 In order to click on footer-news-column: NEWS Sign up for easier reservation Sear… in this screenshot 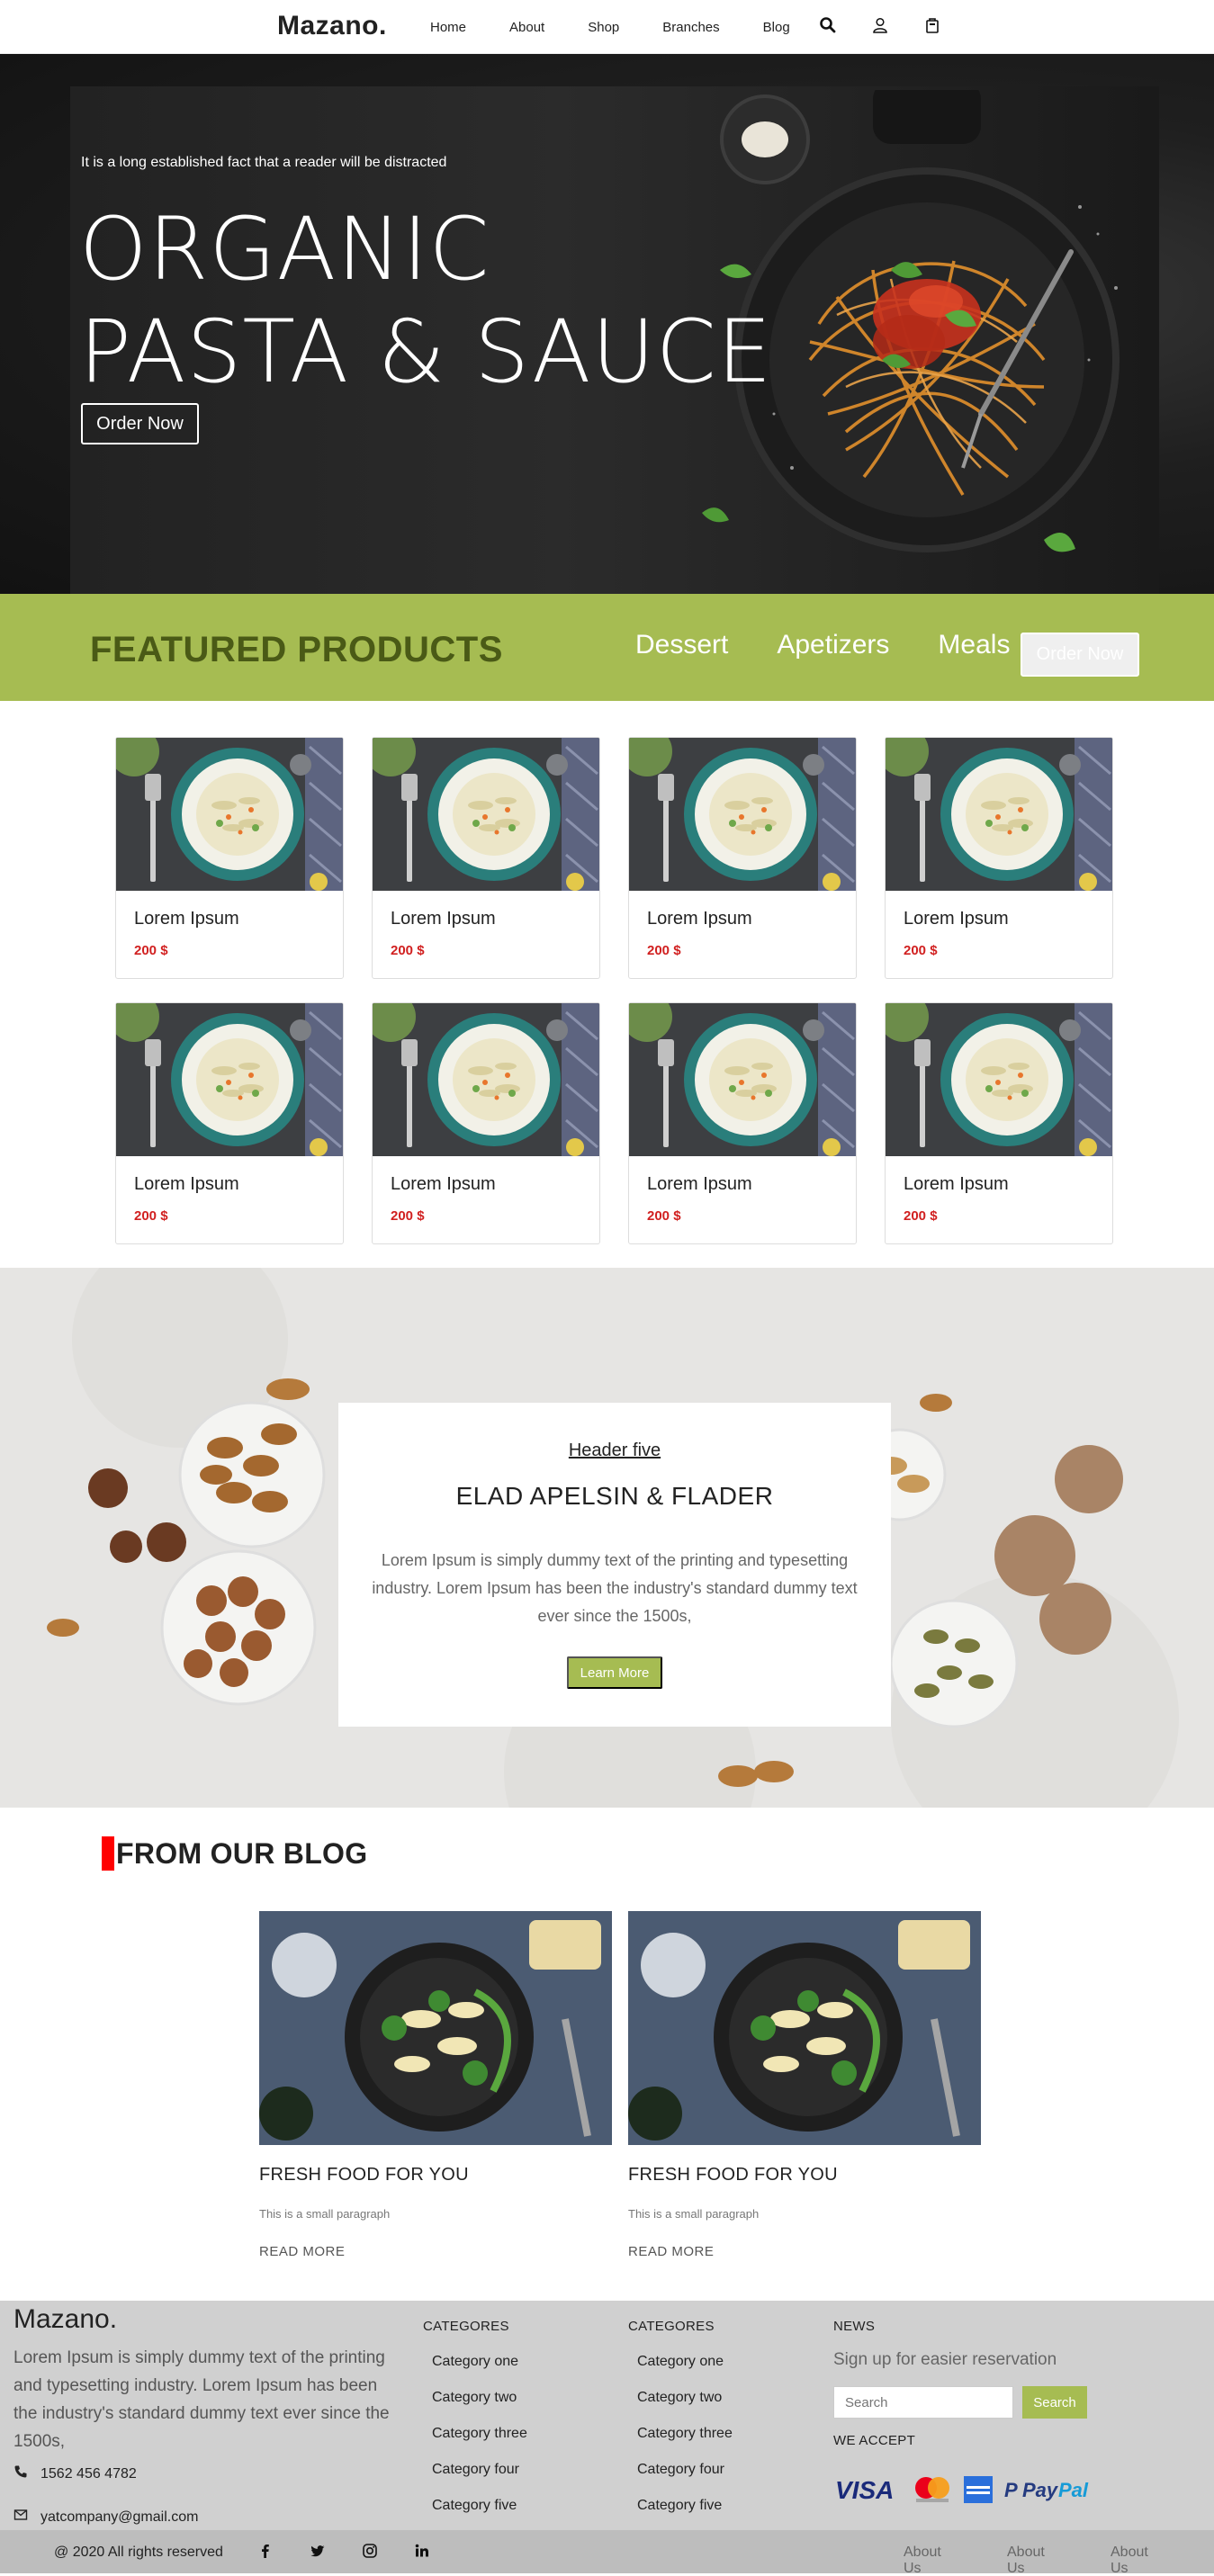, I will do `click(965, 2412)`.